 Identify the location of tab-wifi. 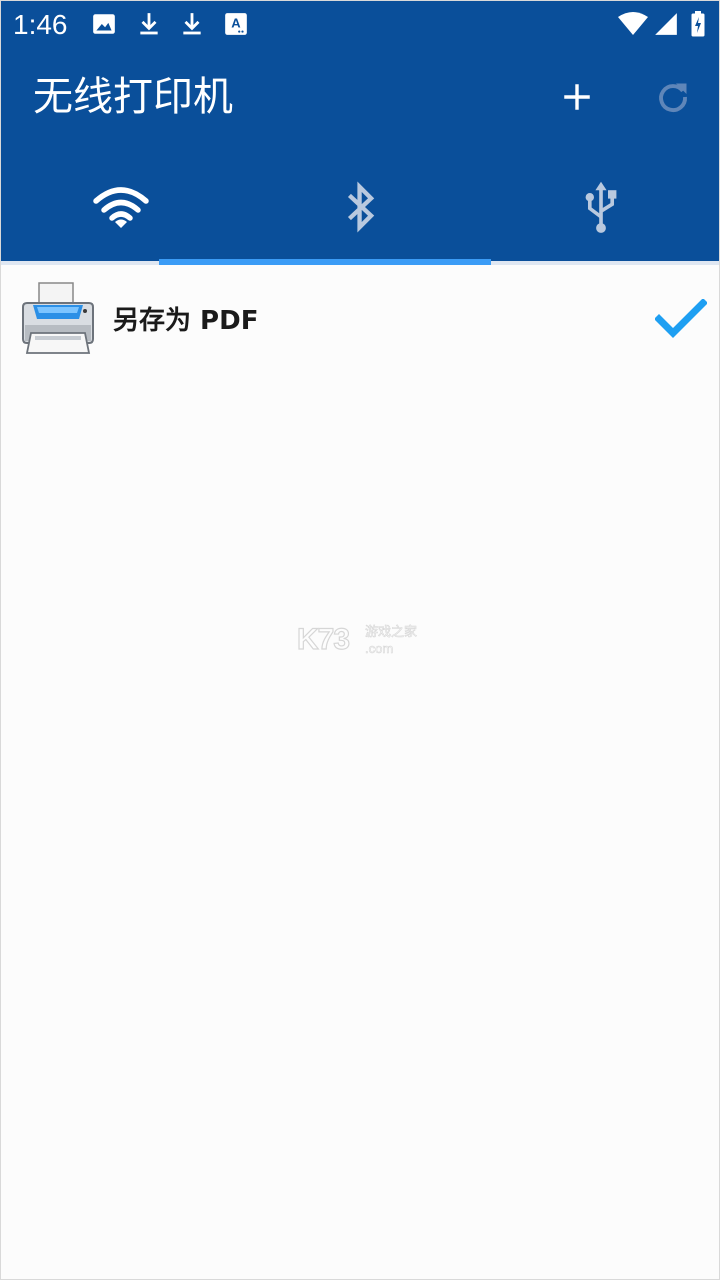
(121, 207).